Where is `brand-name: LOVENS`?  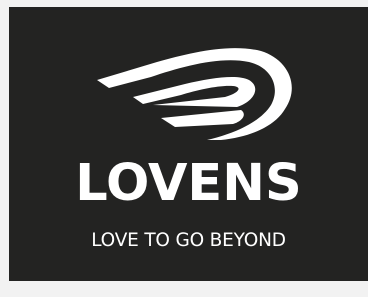 brand-name: LOVENS is located at coordinates (188, 183).